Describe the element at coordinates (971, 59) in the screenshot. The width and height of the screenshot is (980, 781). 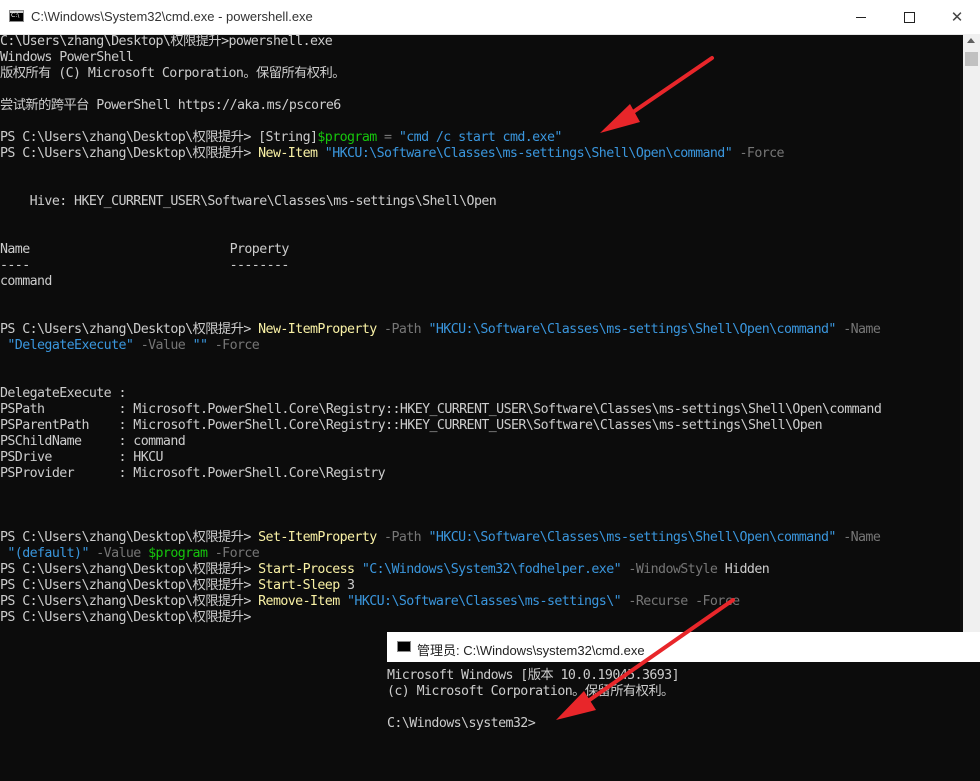
I see `scrollbar-thumb` at that location.